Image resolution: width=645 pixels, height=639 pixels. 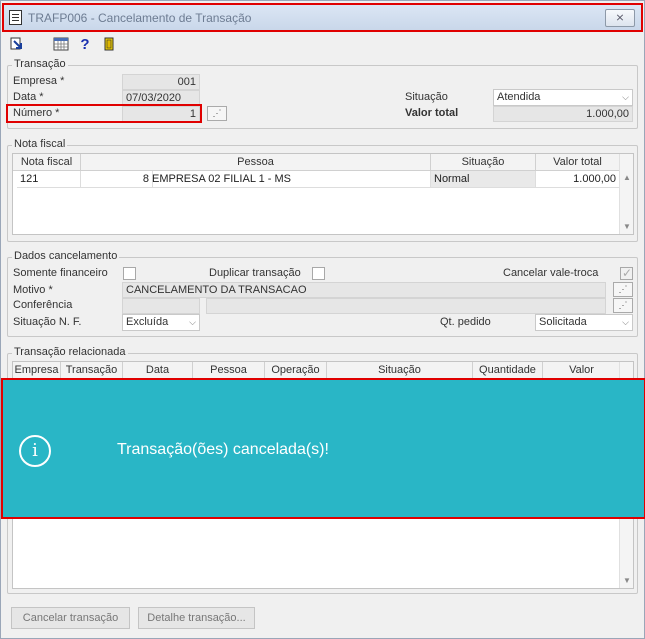 I want to click on cancelar-vale-label: Cancelar vale-troca, so click(x=551, y=273).